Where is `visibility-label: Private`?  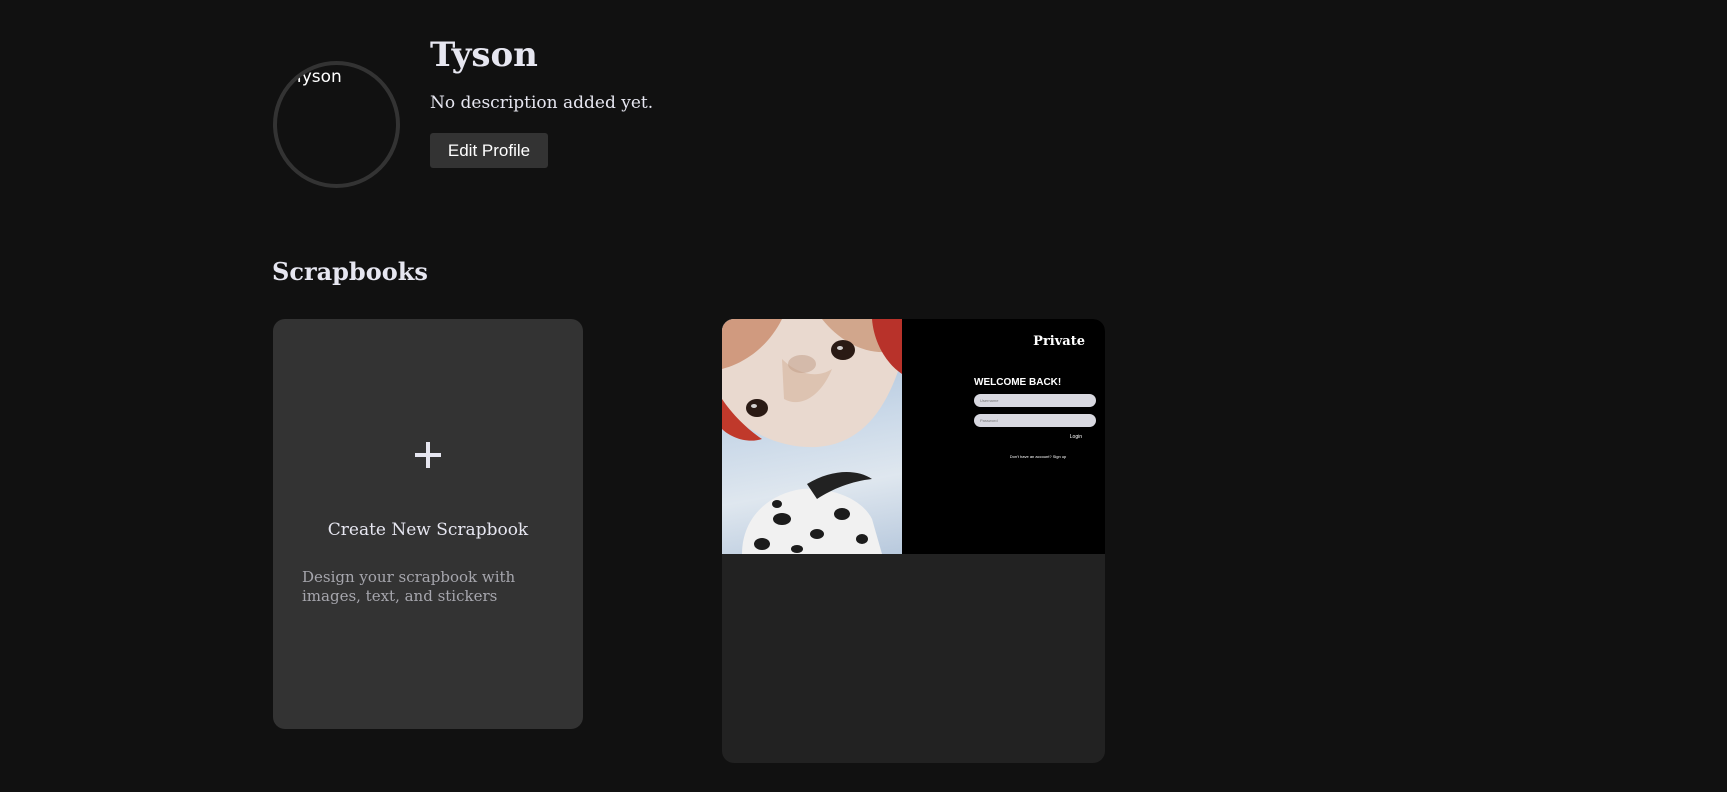
visibility-label: Private is located at coordinates (1059, 341).